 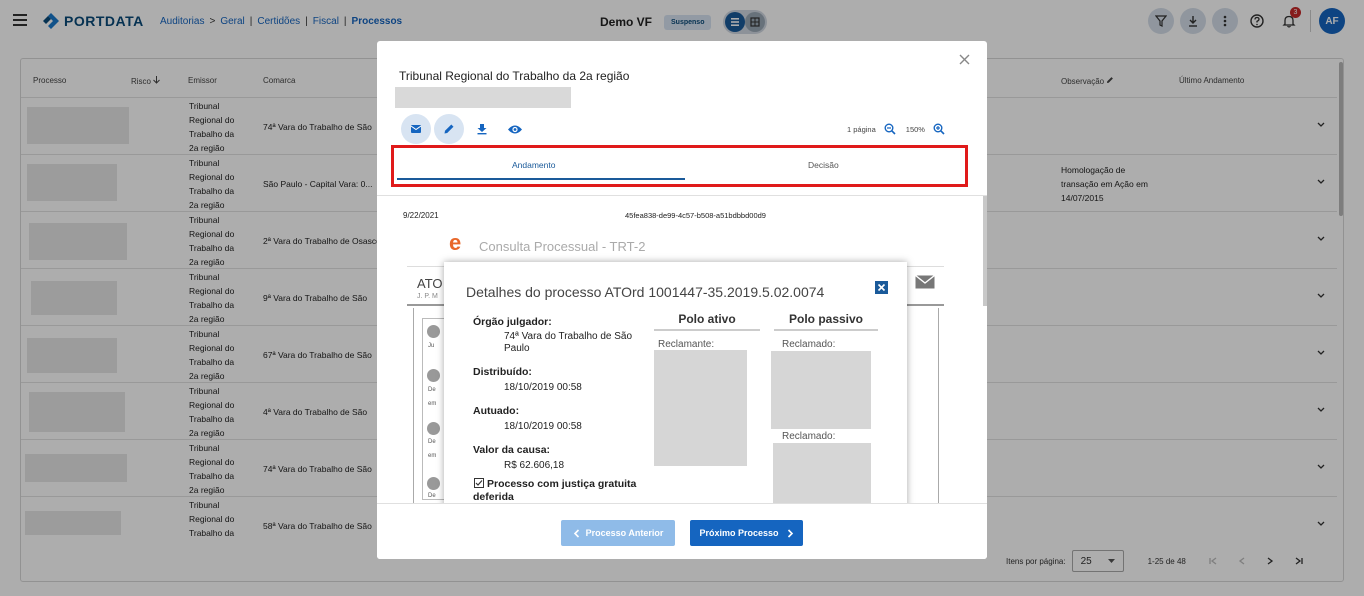 What do you see at coordinates (790, 533) in the screenshot?
I see `chevron-right-icon` at bounding box center [790, 533].